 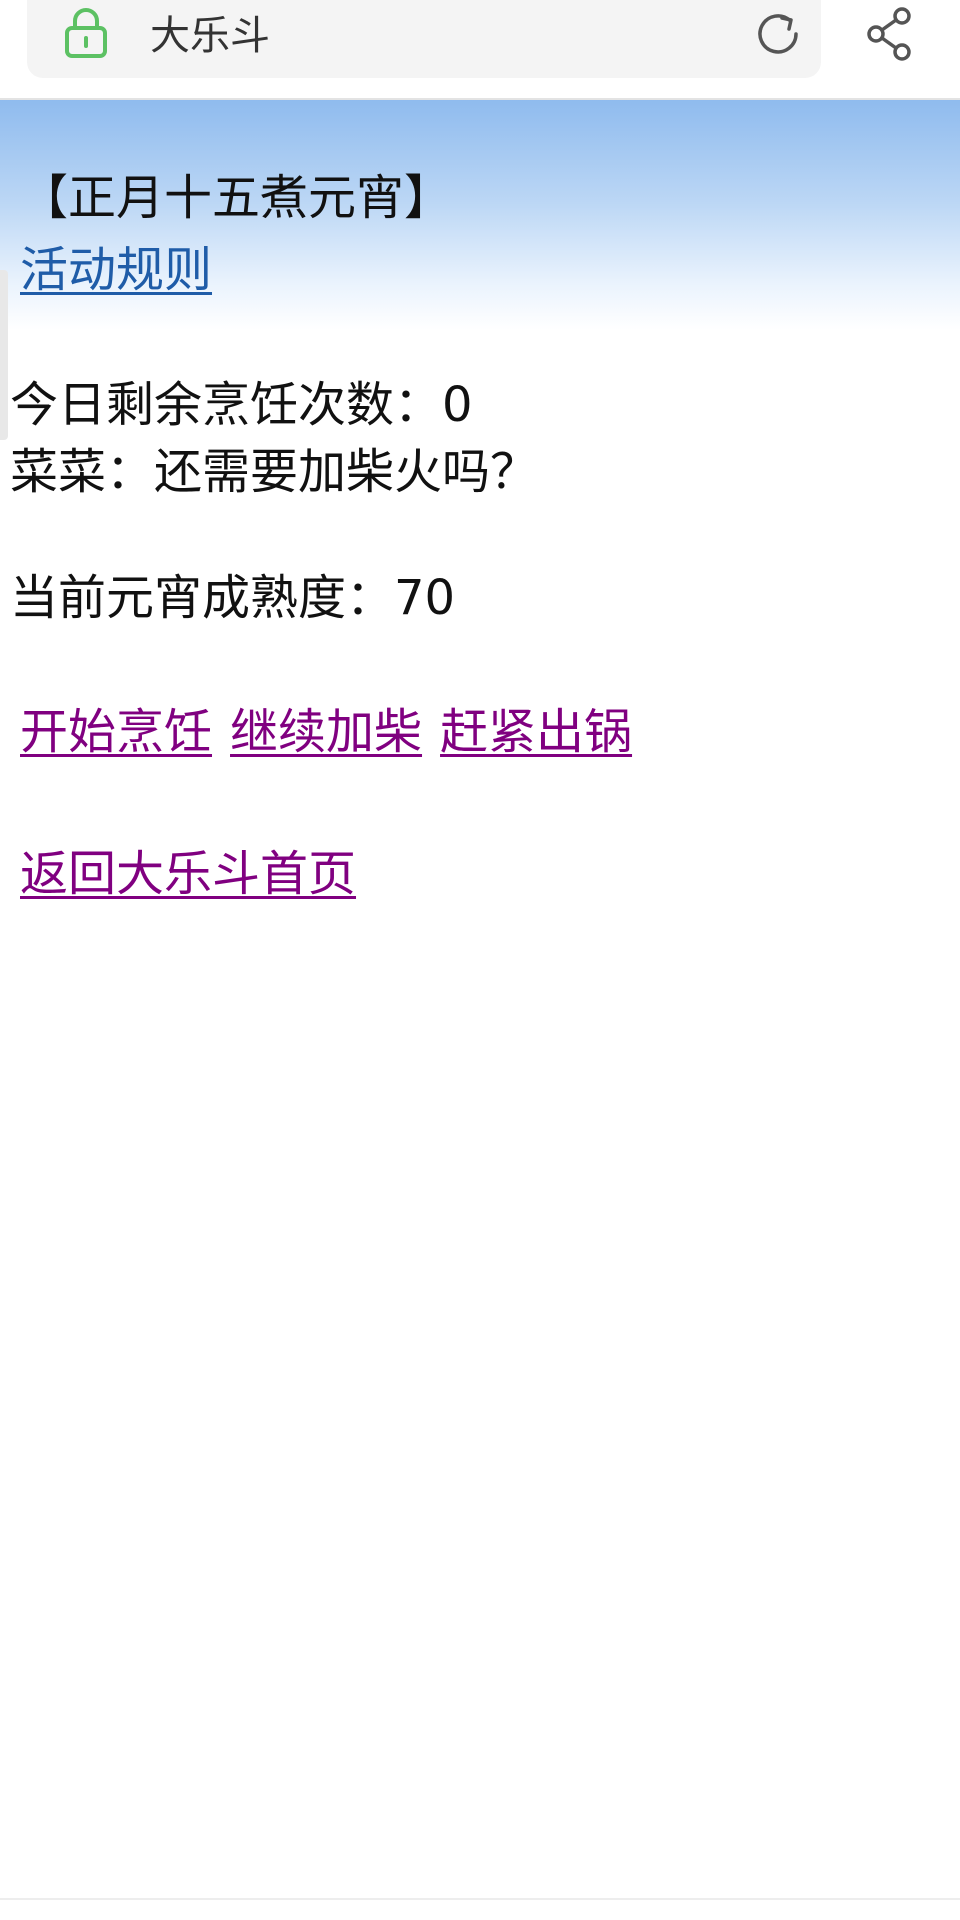 I want to click on side-scroll-handle, so click(x=4, y=355).